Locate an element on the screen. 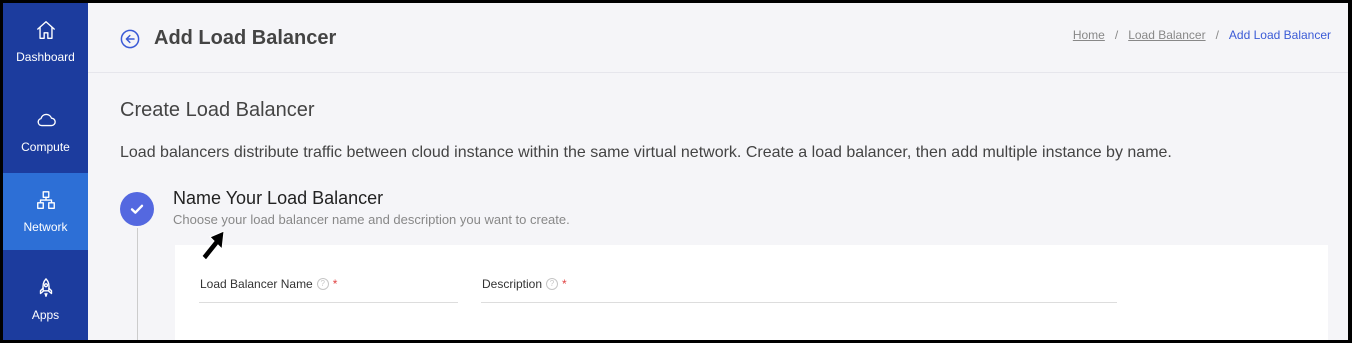 The image size is (1352, 343). sidebar-item-label: Network is located at coordinates (45, 227).